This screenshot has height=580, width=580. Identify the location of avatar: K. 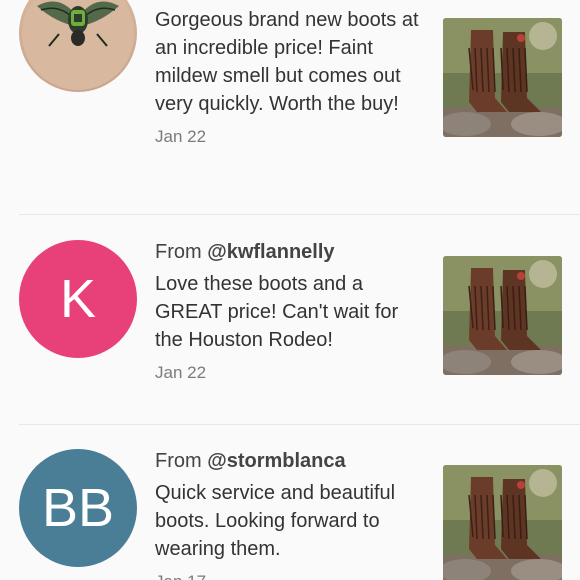
(78, 299).